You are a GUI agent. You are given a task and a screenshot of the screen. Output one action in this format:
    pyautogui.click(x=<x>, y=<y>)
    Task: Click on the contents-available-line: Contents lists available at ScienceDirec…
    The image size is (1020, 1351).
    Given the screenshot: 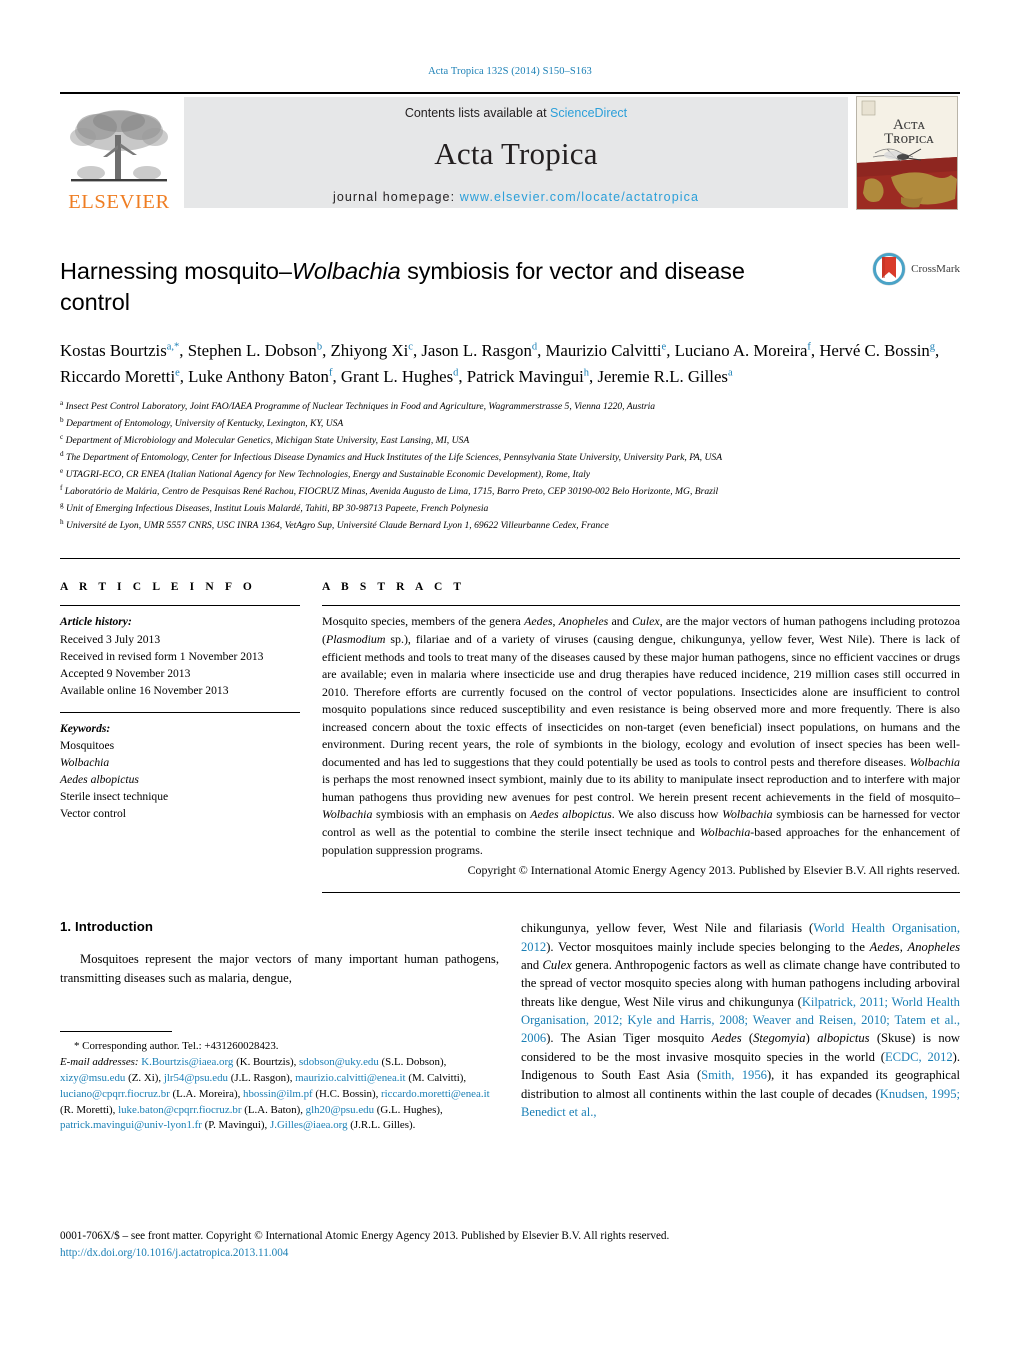 What is the action you would take?
    pyautogui.click(x=516, y=113)
    